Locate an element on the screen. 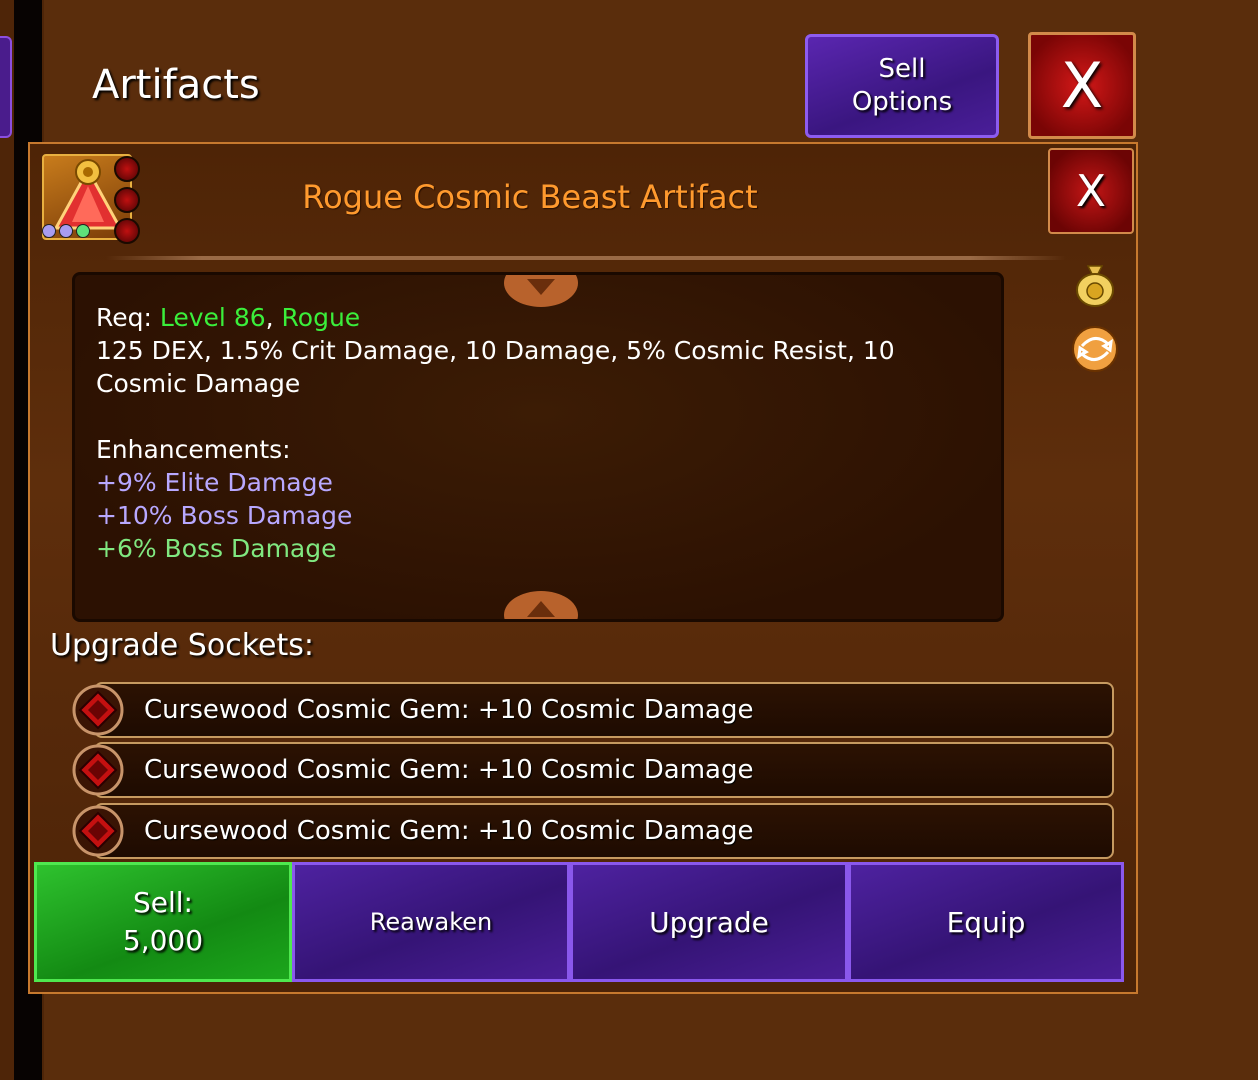 The image size is (1258, 1080). gold-bag-icon is located at coordinates (1095, 283).